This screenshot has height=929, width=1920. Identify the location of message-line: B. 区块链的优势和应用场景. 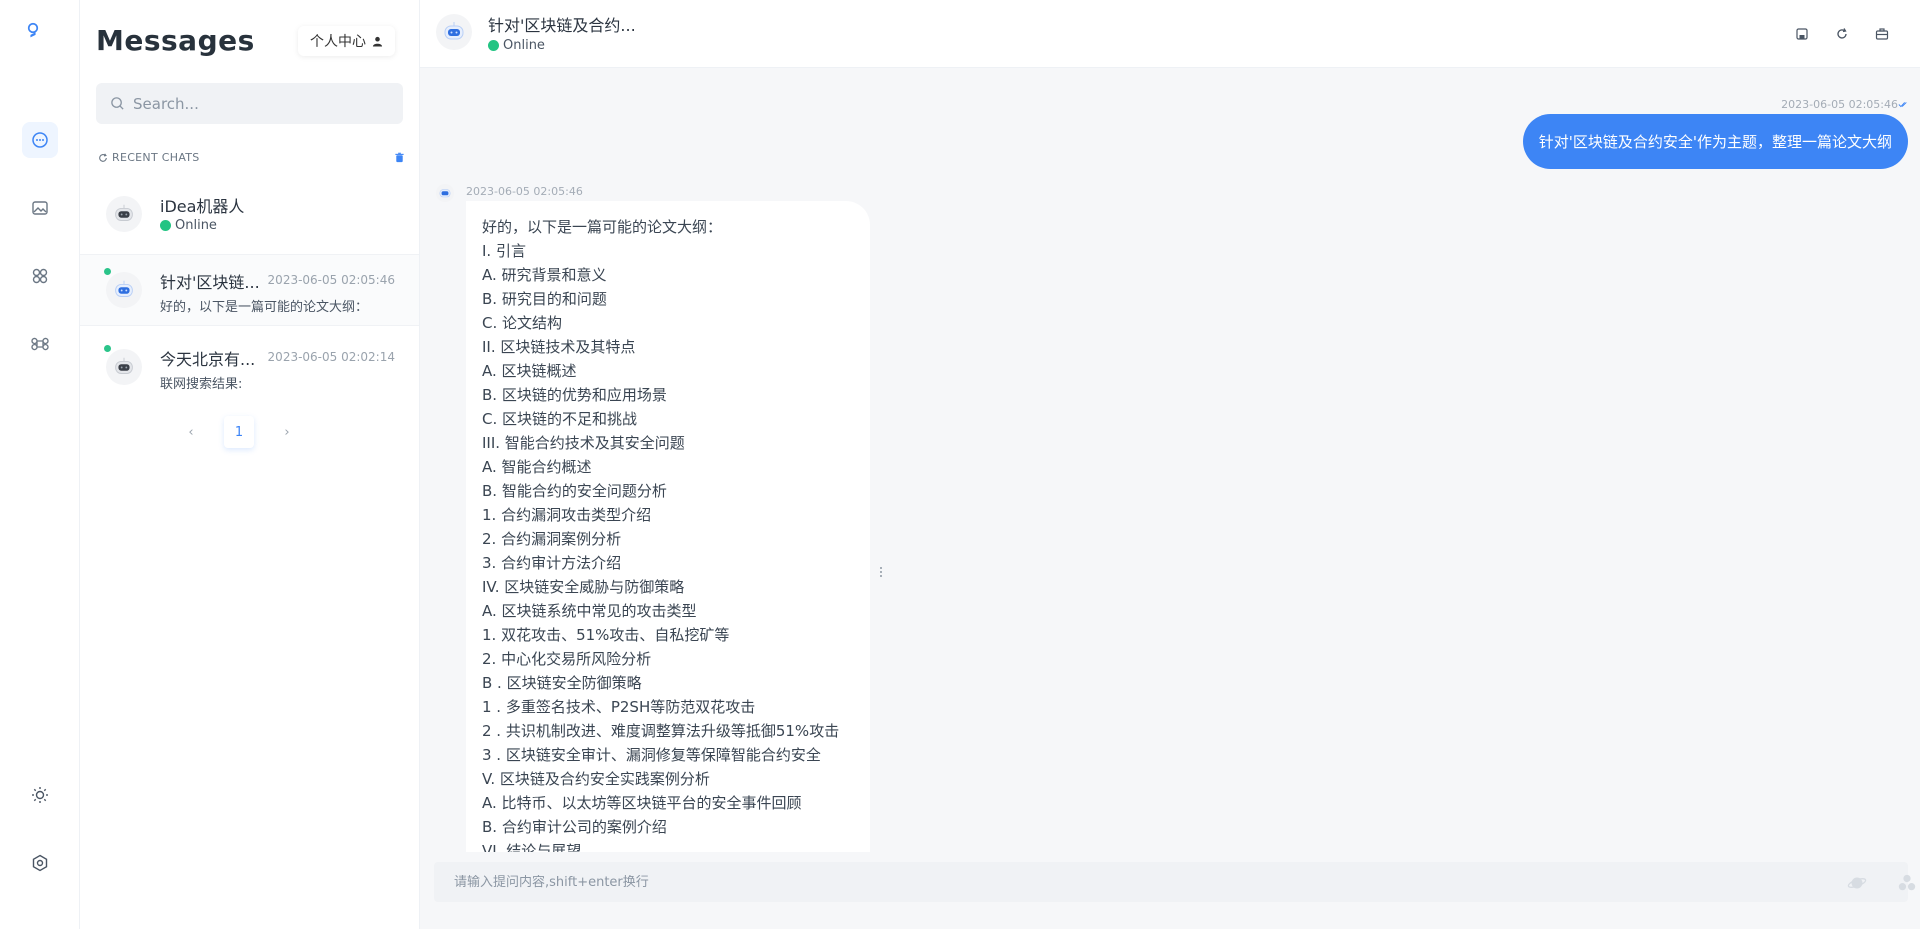
(574, 395).